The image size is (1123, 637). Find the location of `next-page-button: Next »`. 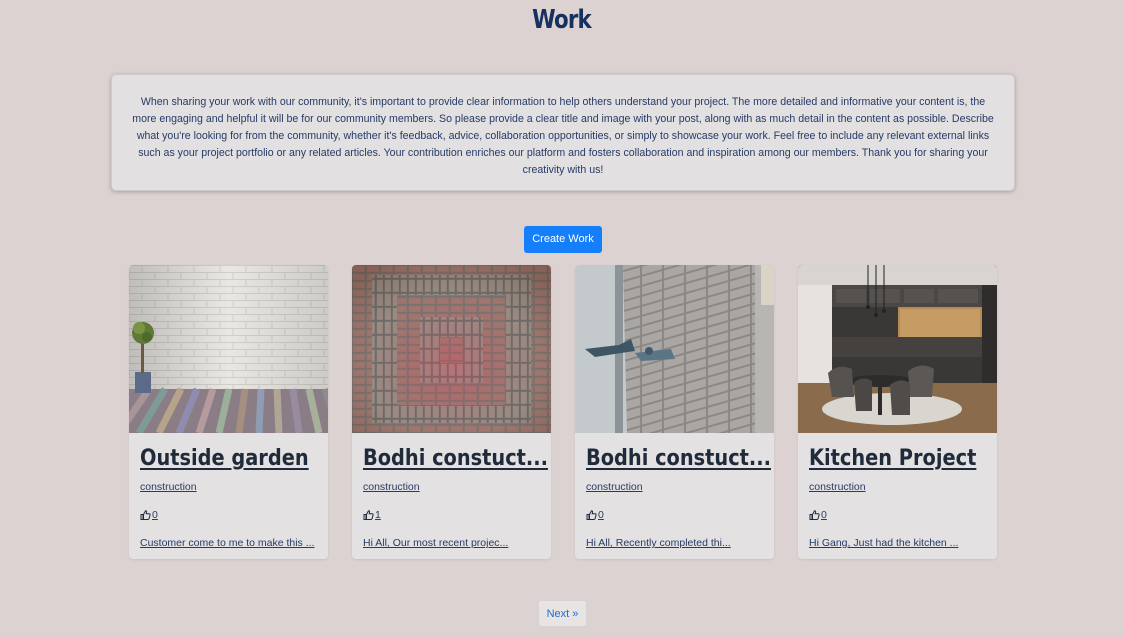

next-page-button: Next » is located at coordinates (562, 613).